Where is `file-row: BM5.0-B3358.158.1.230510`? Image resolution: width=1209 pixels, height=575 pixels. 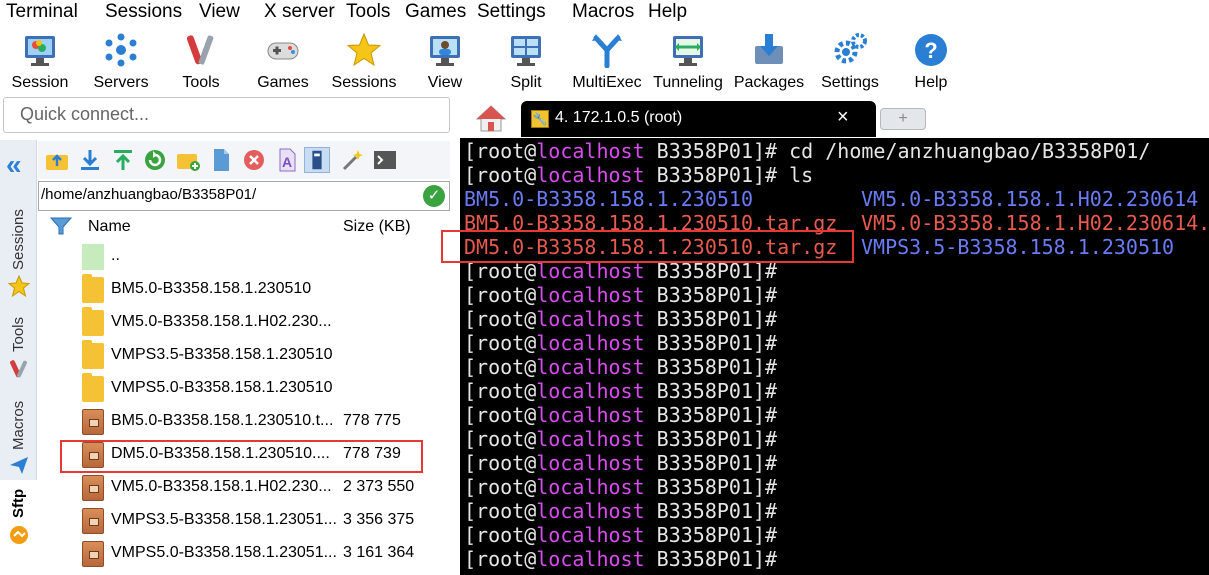 file-row: BM5.0-B3358.158.1.230510 is located at coordinates (244, 289).